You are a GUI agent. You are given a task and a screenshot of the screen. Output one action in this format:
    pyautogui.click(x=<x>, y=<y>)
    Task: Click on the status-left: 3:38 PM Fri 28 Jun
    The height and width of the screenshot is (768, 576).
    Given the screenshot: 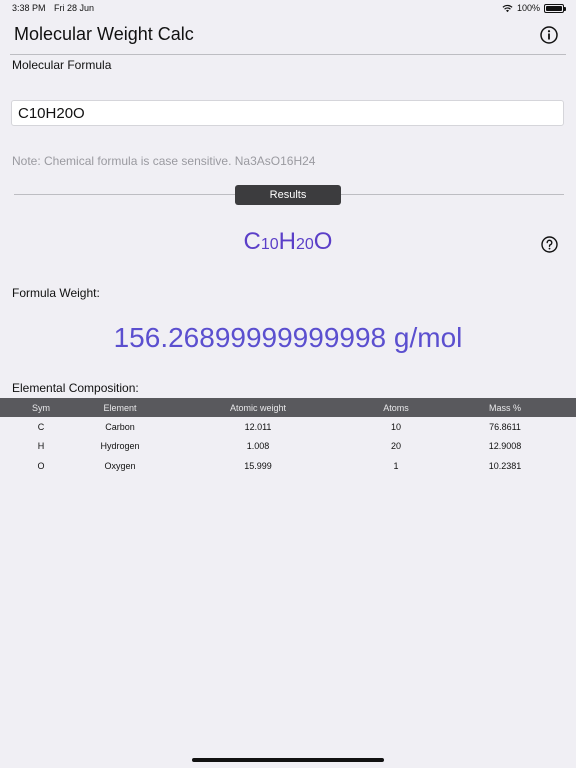 What is the action you would take?
    pyautogui.click(x=56, y=8)
    